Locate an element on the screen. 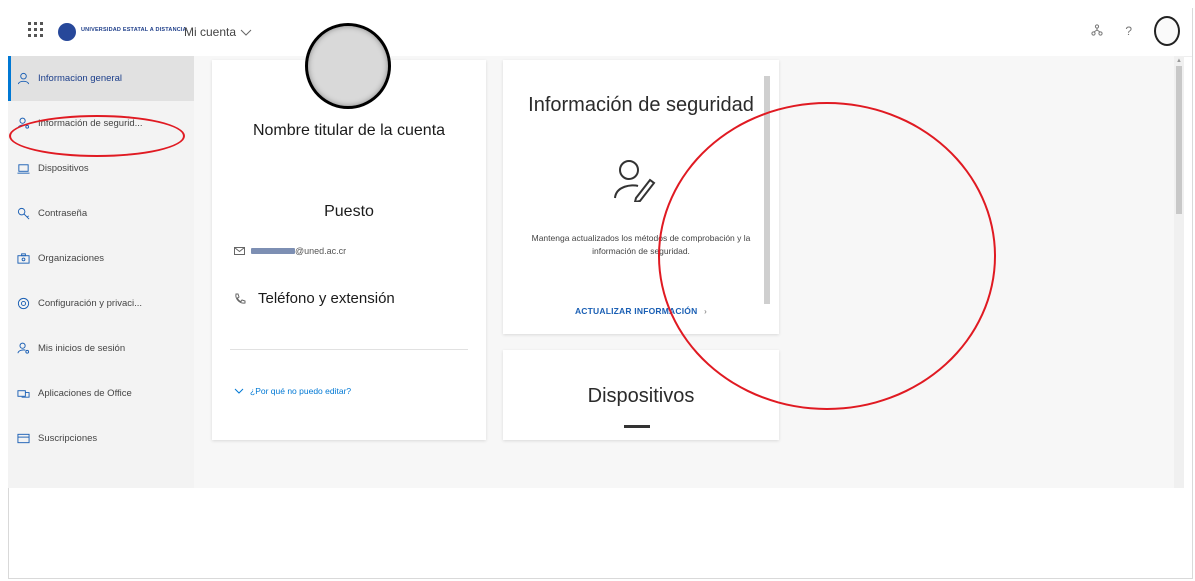 The height and width of the screenshot is (581, 1195). security-card-title: Información de seguridad is located at coordinates (641, 105).